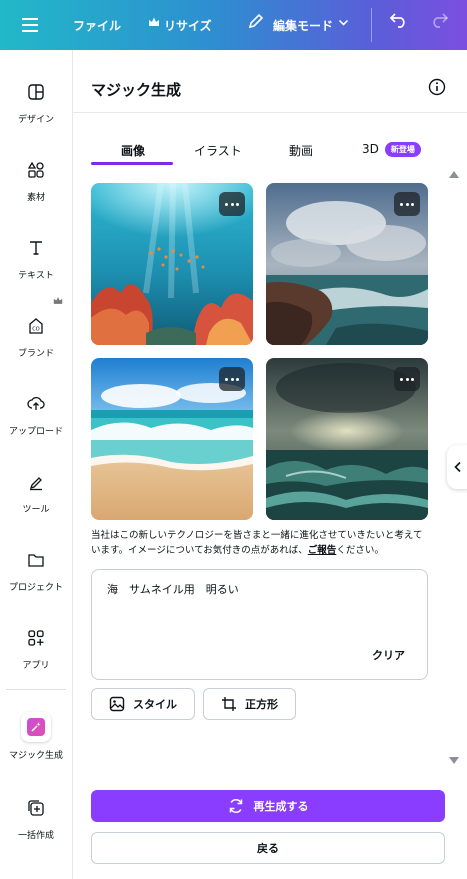  What do you see at coordinates (454, 174) in the screenshot?
I see `scroll-up-arrow` at bounding box center [454, 174].